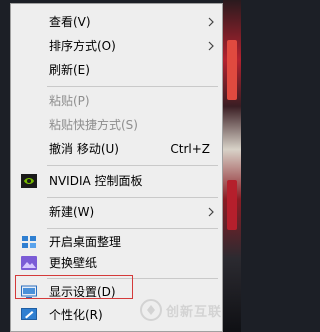  I want to click on watermark-logo-icon, so click(151, 310).